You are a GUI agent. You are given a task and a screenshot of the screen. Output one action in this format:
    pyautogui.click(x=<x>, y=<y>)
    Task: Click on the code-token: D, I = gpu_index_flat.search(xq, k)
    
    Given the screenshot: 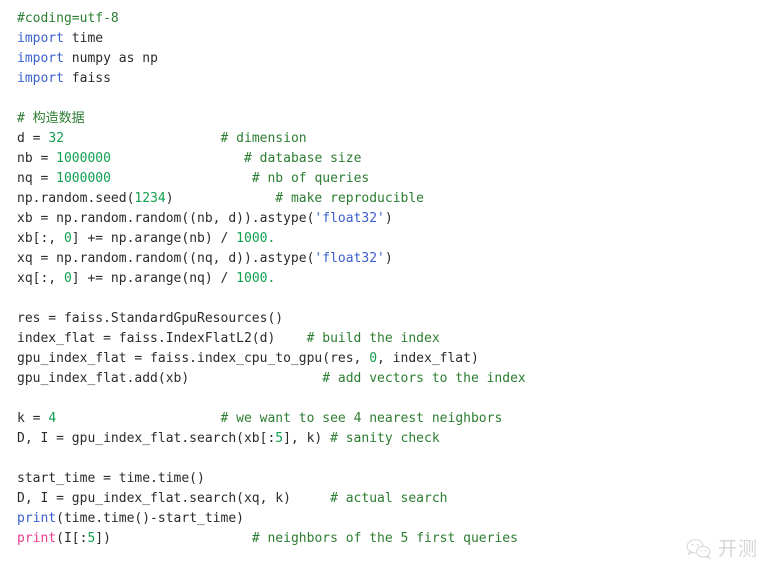 What is the action you would take?
    pyautogui.click(x=154, y=498)
    